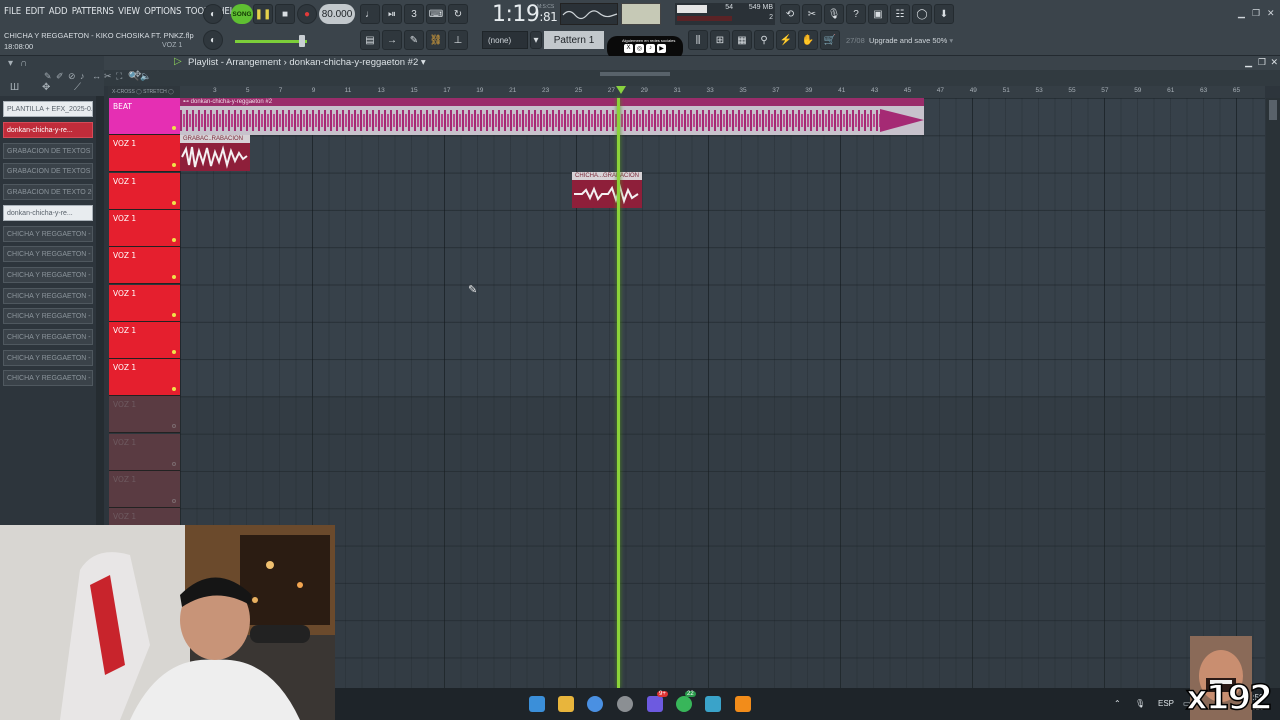 This screenshot has width=1280, height=720. Describe the element at coordinates (436, 40) in the screenshot. I see `link-icon: ⛓` at that location.